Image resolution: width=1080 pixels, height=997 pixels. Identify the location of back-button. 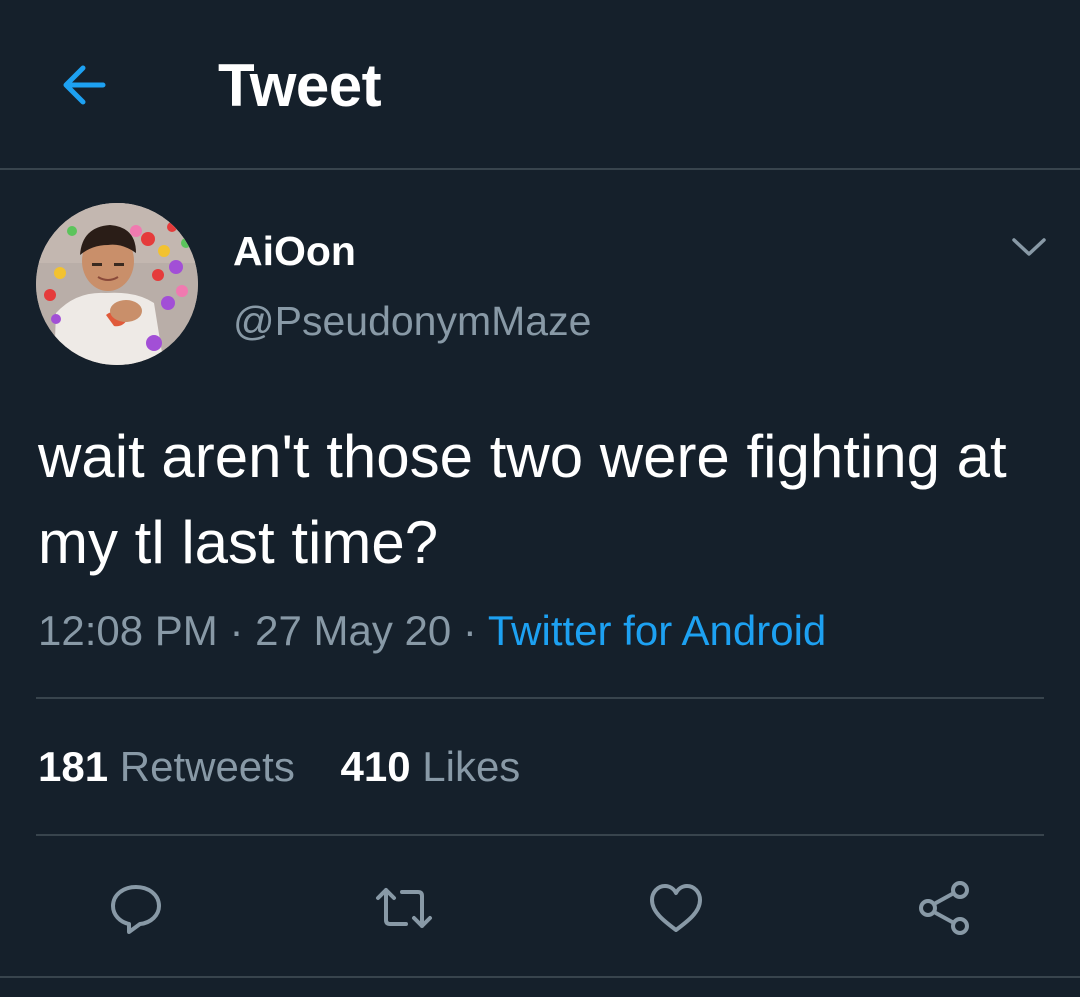
(85, 85).